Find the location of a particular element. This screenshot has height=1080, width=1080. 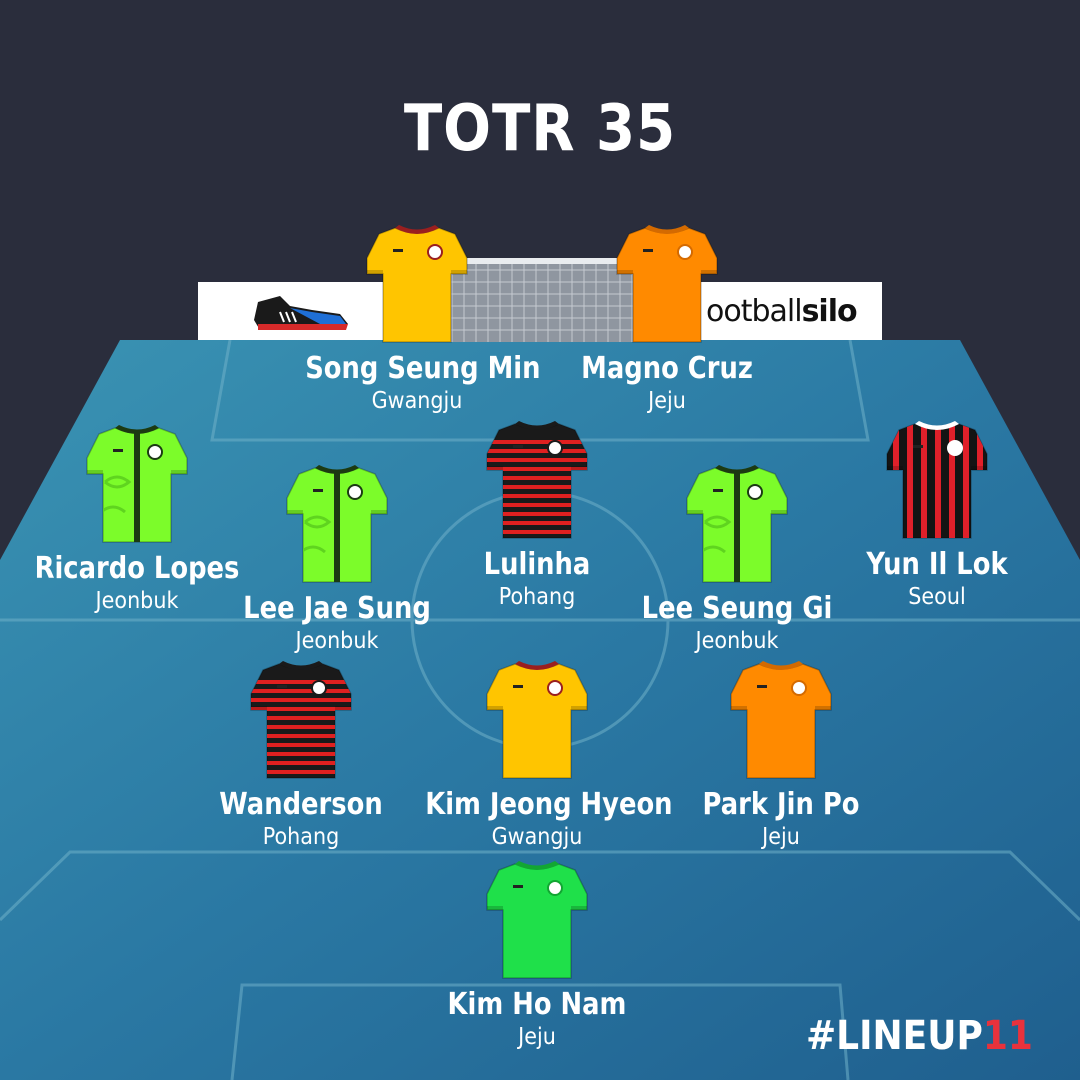

page-title: TOTR 35 is located at coordinates (540, 129).